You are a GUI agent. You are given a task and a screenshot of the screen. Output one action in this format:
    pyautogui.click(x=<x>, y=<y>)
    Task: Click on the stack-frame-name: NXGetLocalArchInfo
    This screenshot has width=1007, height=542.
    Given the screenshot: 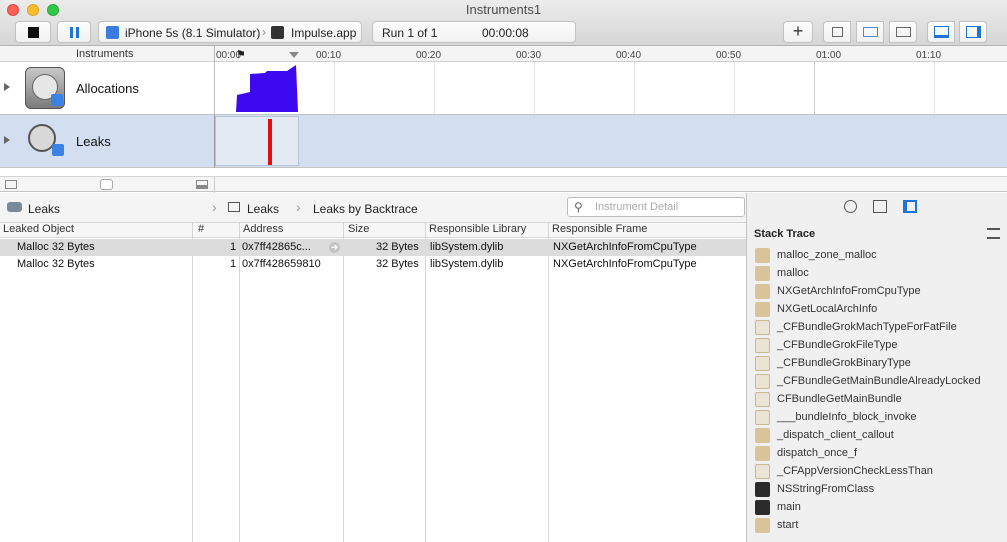 What is the action you would take?
    pyautogui.click(x=827, y=309)
    